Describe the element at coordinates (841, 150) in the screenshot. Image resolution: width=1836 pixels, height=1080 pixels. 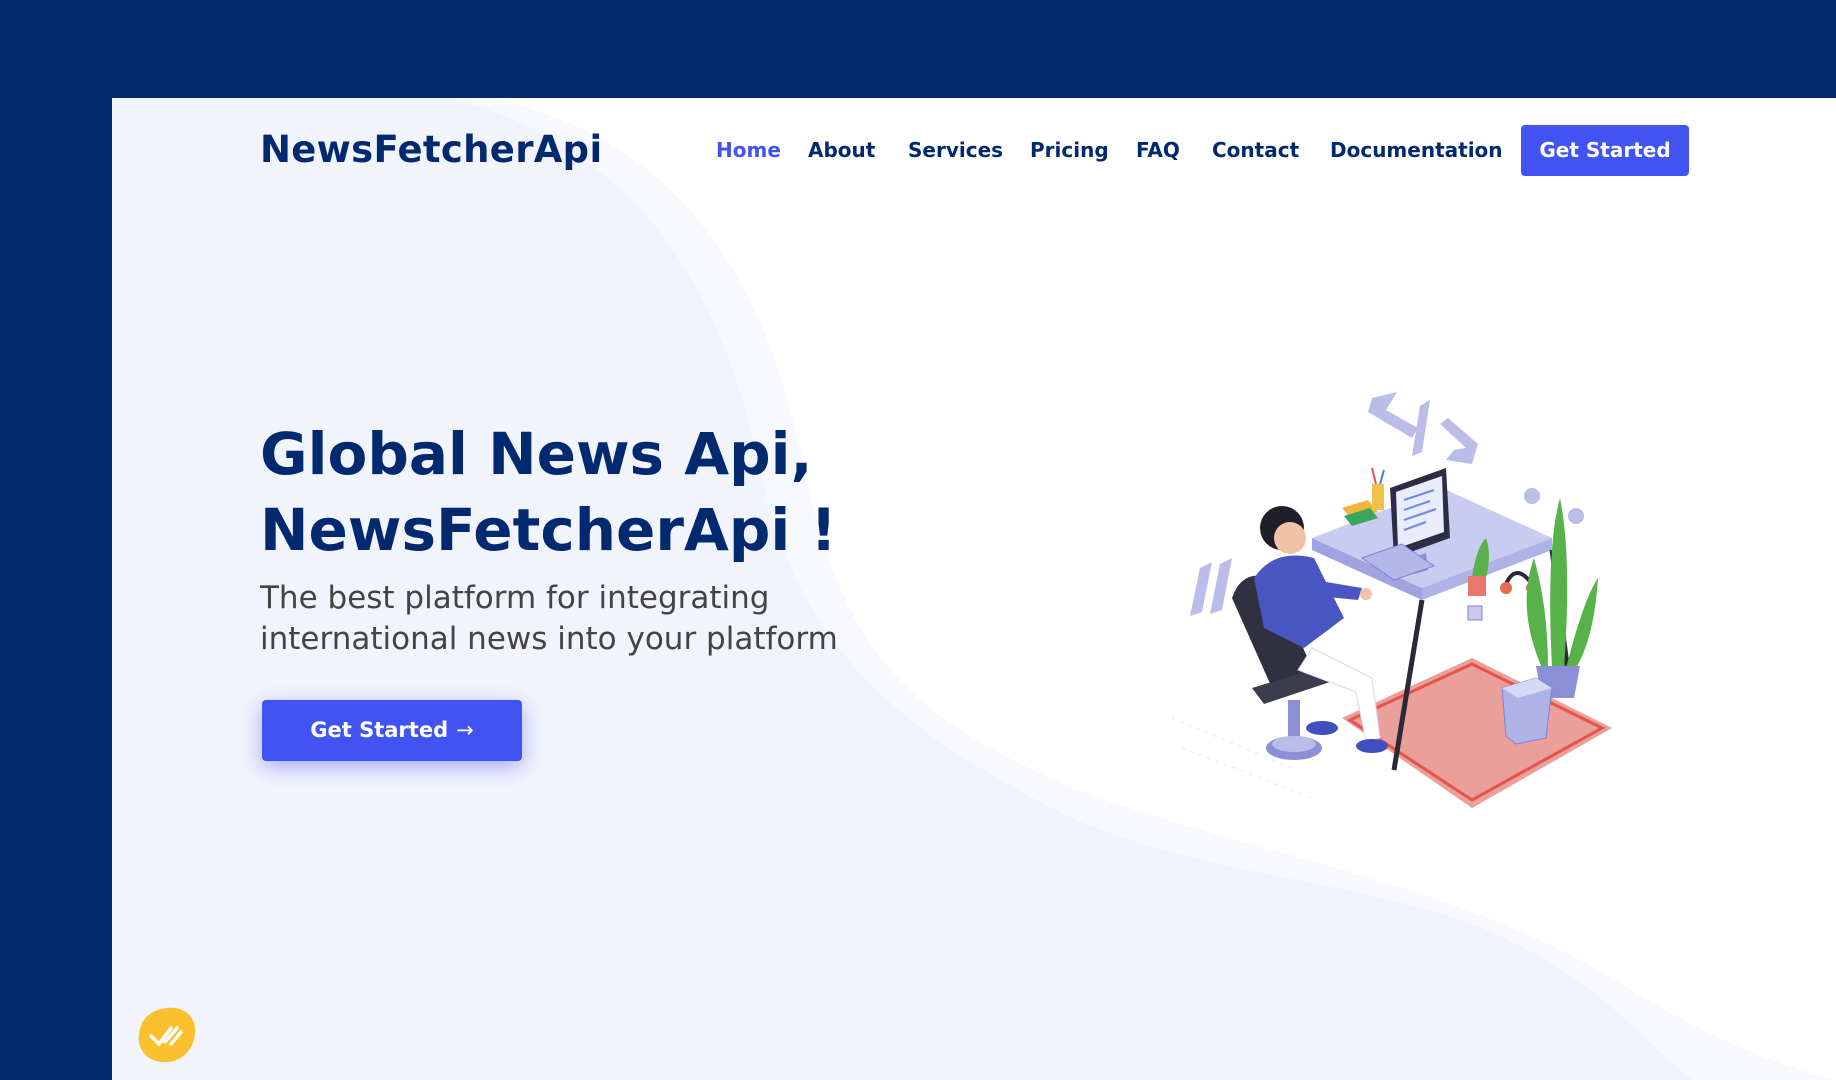
I see `nav-about: About` at that location.